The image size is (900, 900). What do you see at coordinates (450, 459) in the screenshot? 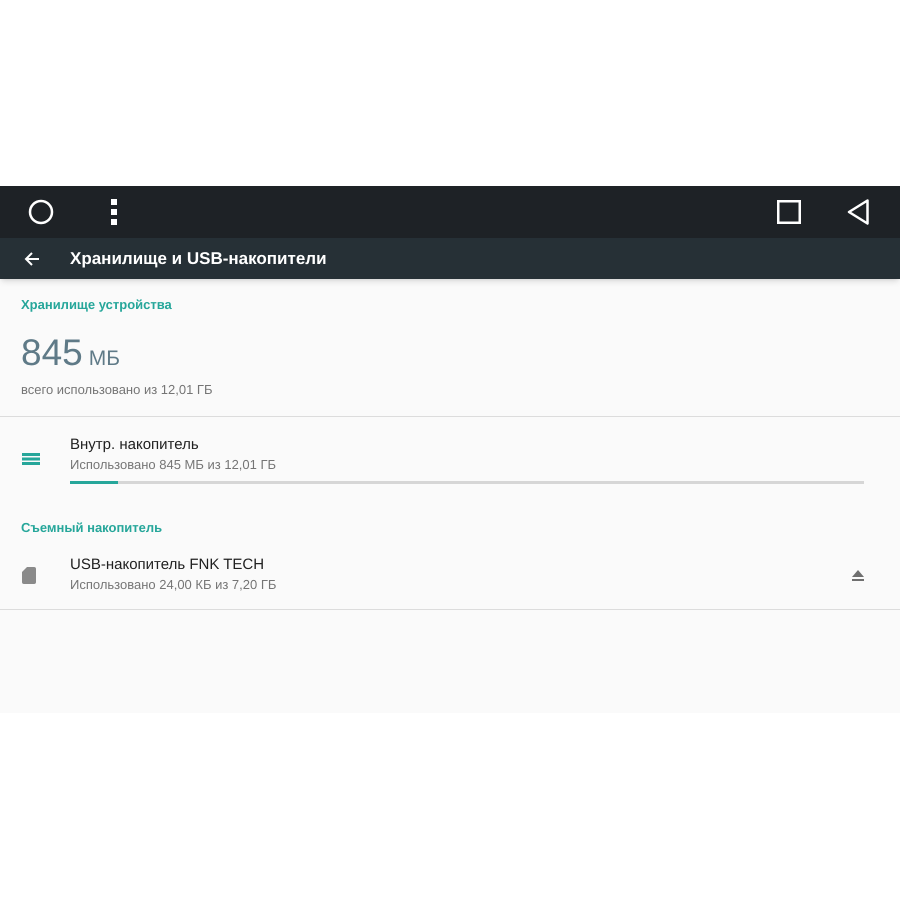
I see `storage-item: Внутр. накопитель Использовано 845 МБ из 12,01 ГБ` at bounding box center [450, 459].